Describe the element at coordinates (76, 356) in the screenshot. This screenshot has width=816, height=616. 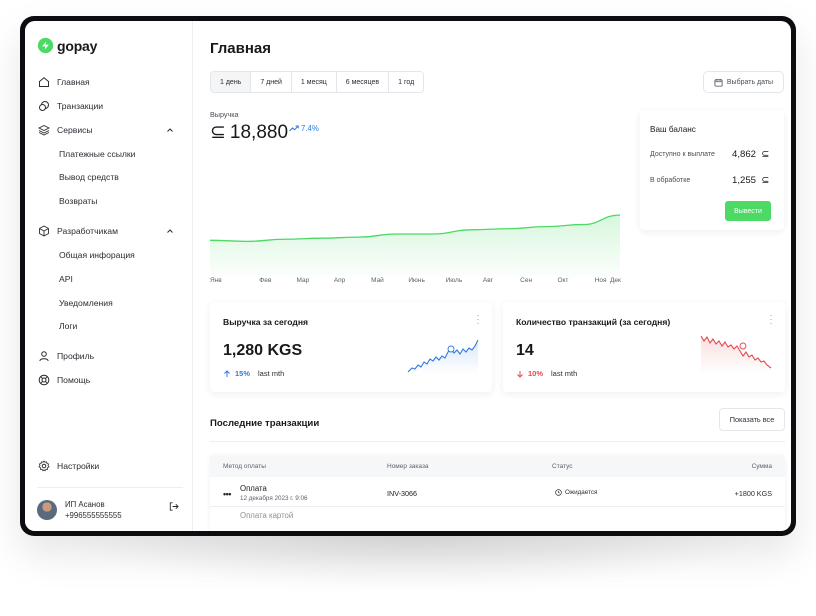
I see `sidebar-item-label: Профиль` at that location.